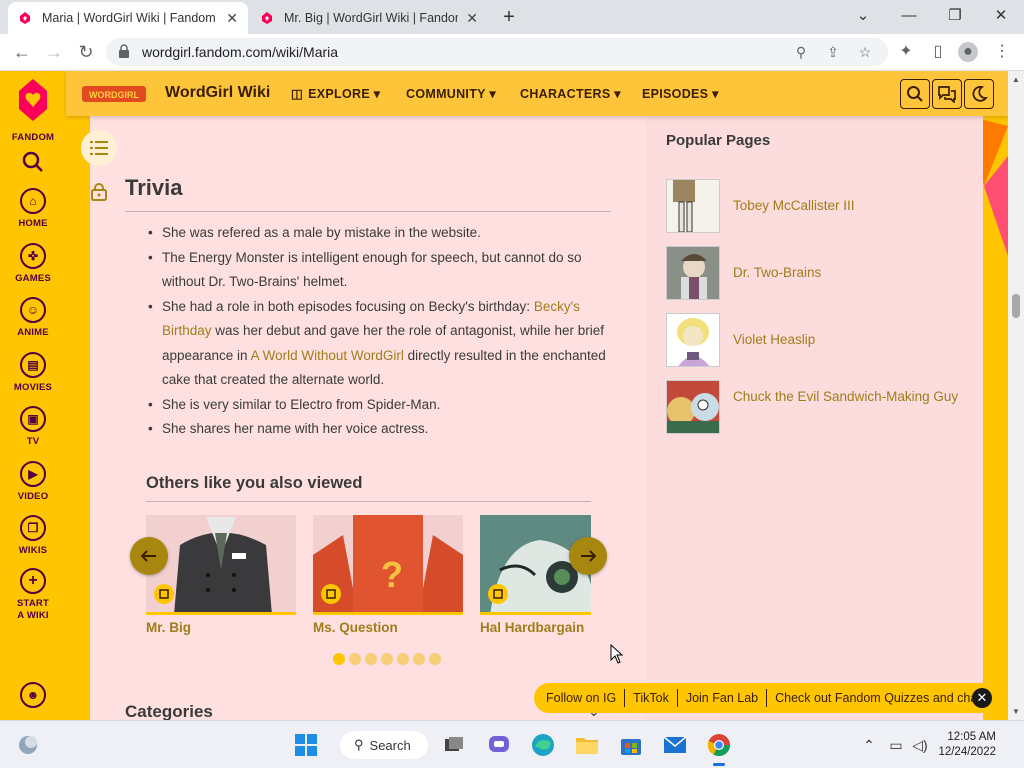  What do you see at coordinates (570, 93) in the screenshot?
I see `nav-characters: CHARACTERS ▾` at bounding box center [570, 93].